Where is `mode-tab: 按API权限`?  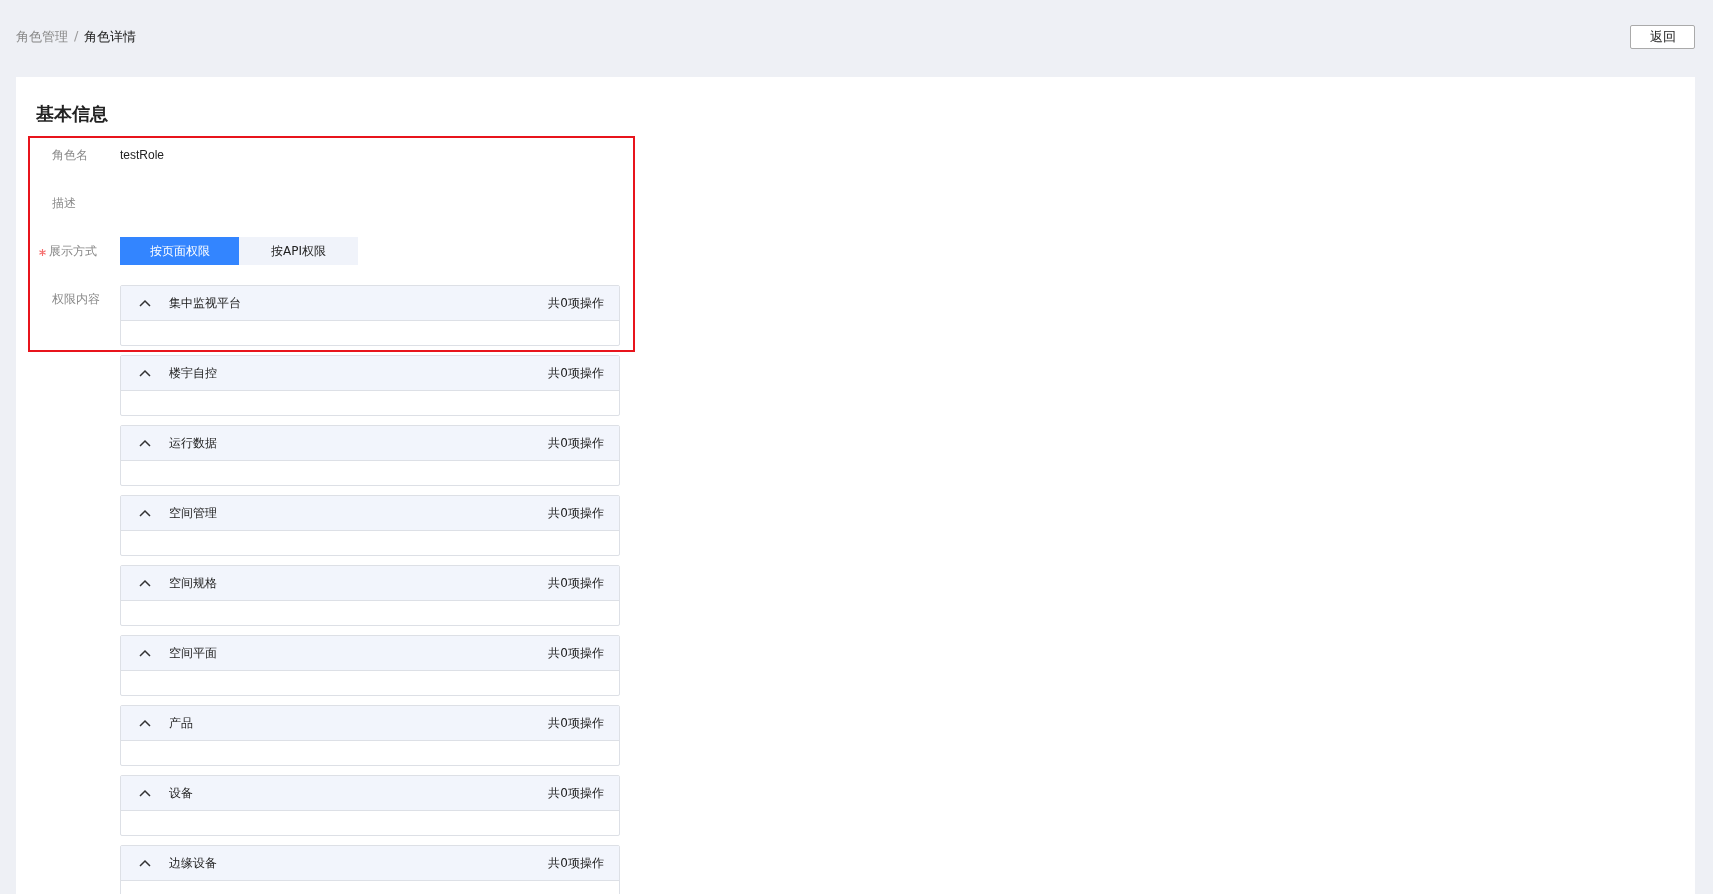 mode-tab: 按API权限 is located at coordinates (298, 251).